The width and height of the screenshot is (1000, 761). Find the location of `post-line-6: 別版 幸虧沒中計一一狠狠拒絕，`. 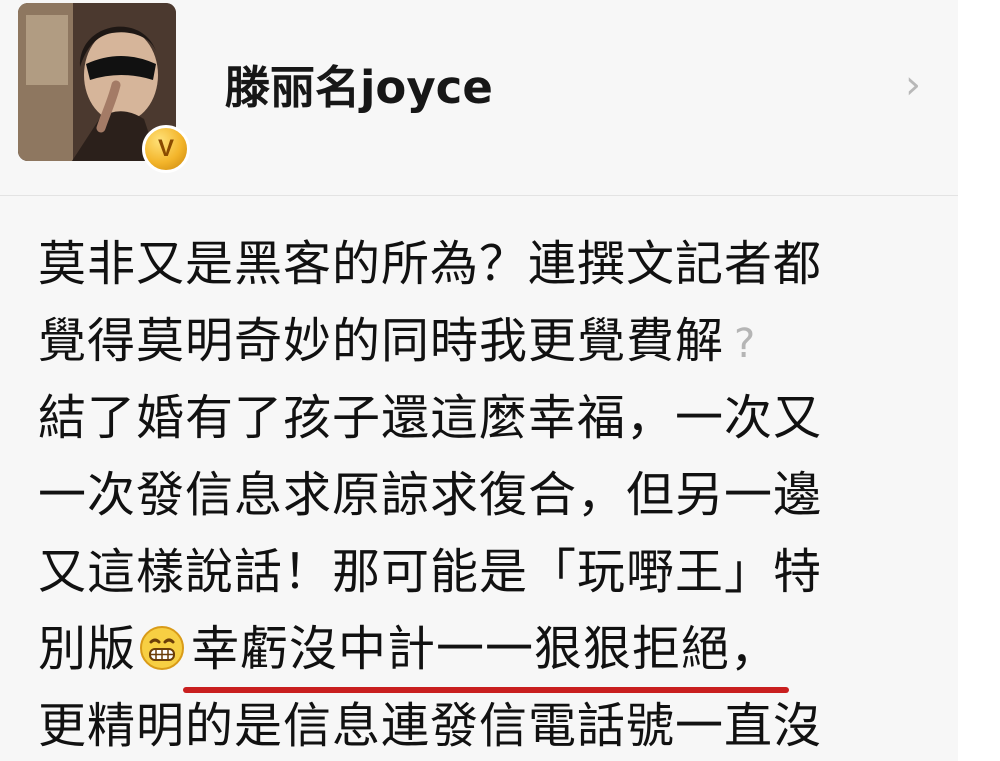

post-line-6: 別版 幸虧沒中計一一狠狠拒絕， is located at coordinates (498, 652).